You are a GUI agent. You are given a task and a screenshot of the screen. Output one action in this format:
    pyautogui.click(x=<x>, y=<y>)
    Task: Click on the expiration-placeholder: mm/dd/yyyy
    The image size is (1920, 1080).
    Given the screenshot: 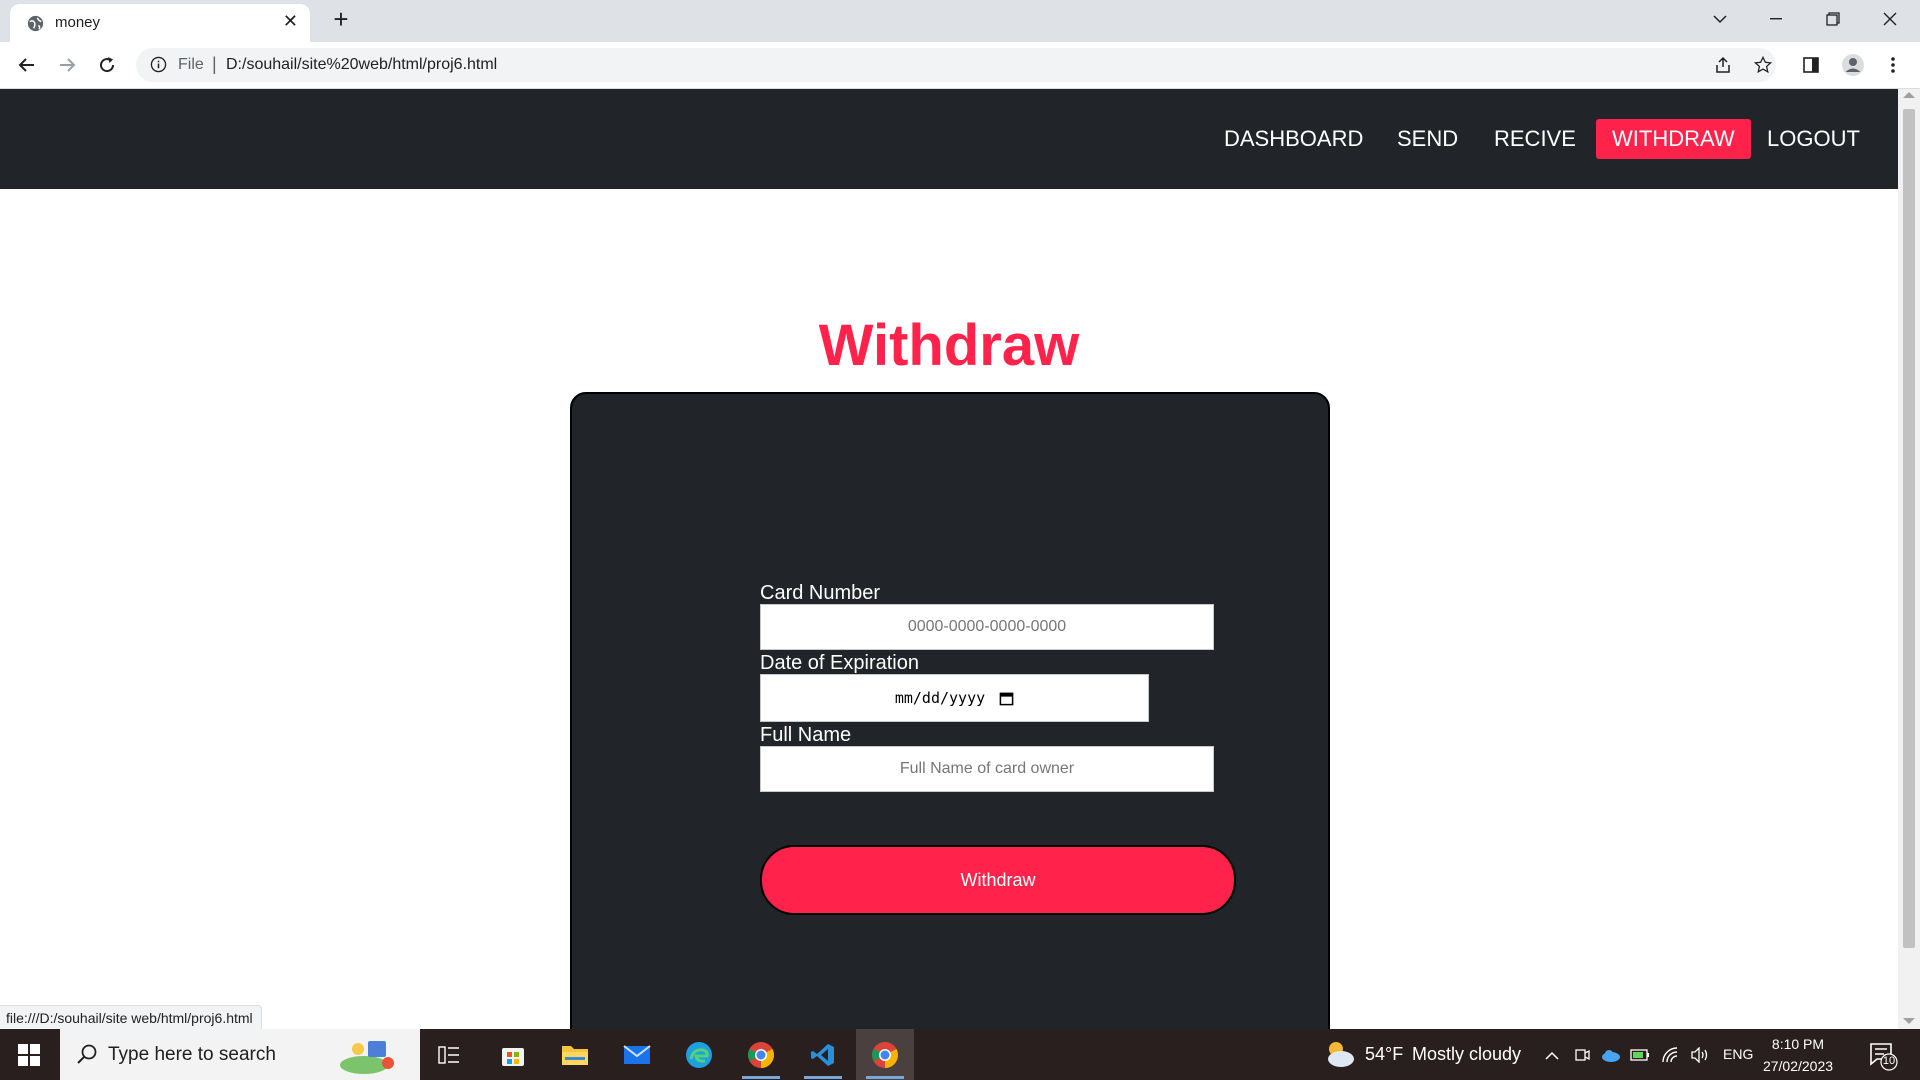 What is the action you would take?
    pyautogui.click(x=940, y=698)
    